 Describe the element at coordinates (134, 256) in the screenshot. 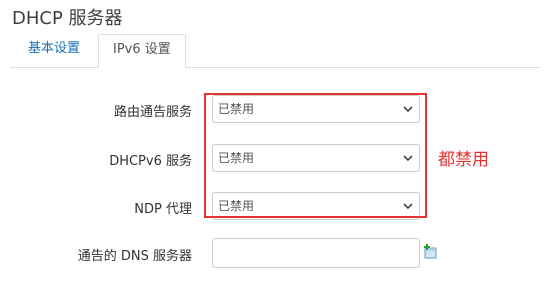

I see `dns-servers-label: 通告的 DNS 服务器` at that location.